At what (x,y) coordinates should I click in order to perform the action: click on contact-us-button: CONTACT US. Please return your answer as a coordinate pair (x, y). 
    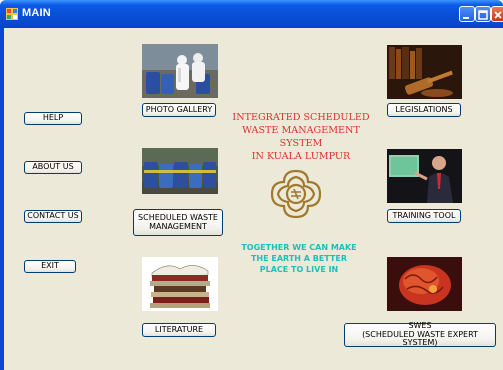
    Looking at the image, I should click on (53, 216).